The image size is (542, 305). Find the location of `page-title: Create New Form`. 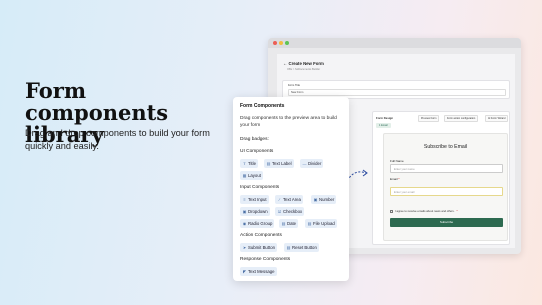

page-title: Create New Form is located at coordinates (306, 63).